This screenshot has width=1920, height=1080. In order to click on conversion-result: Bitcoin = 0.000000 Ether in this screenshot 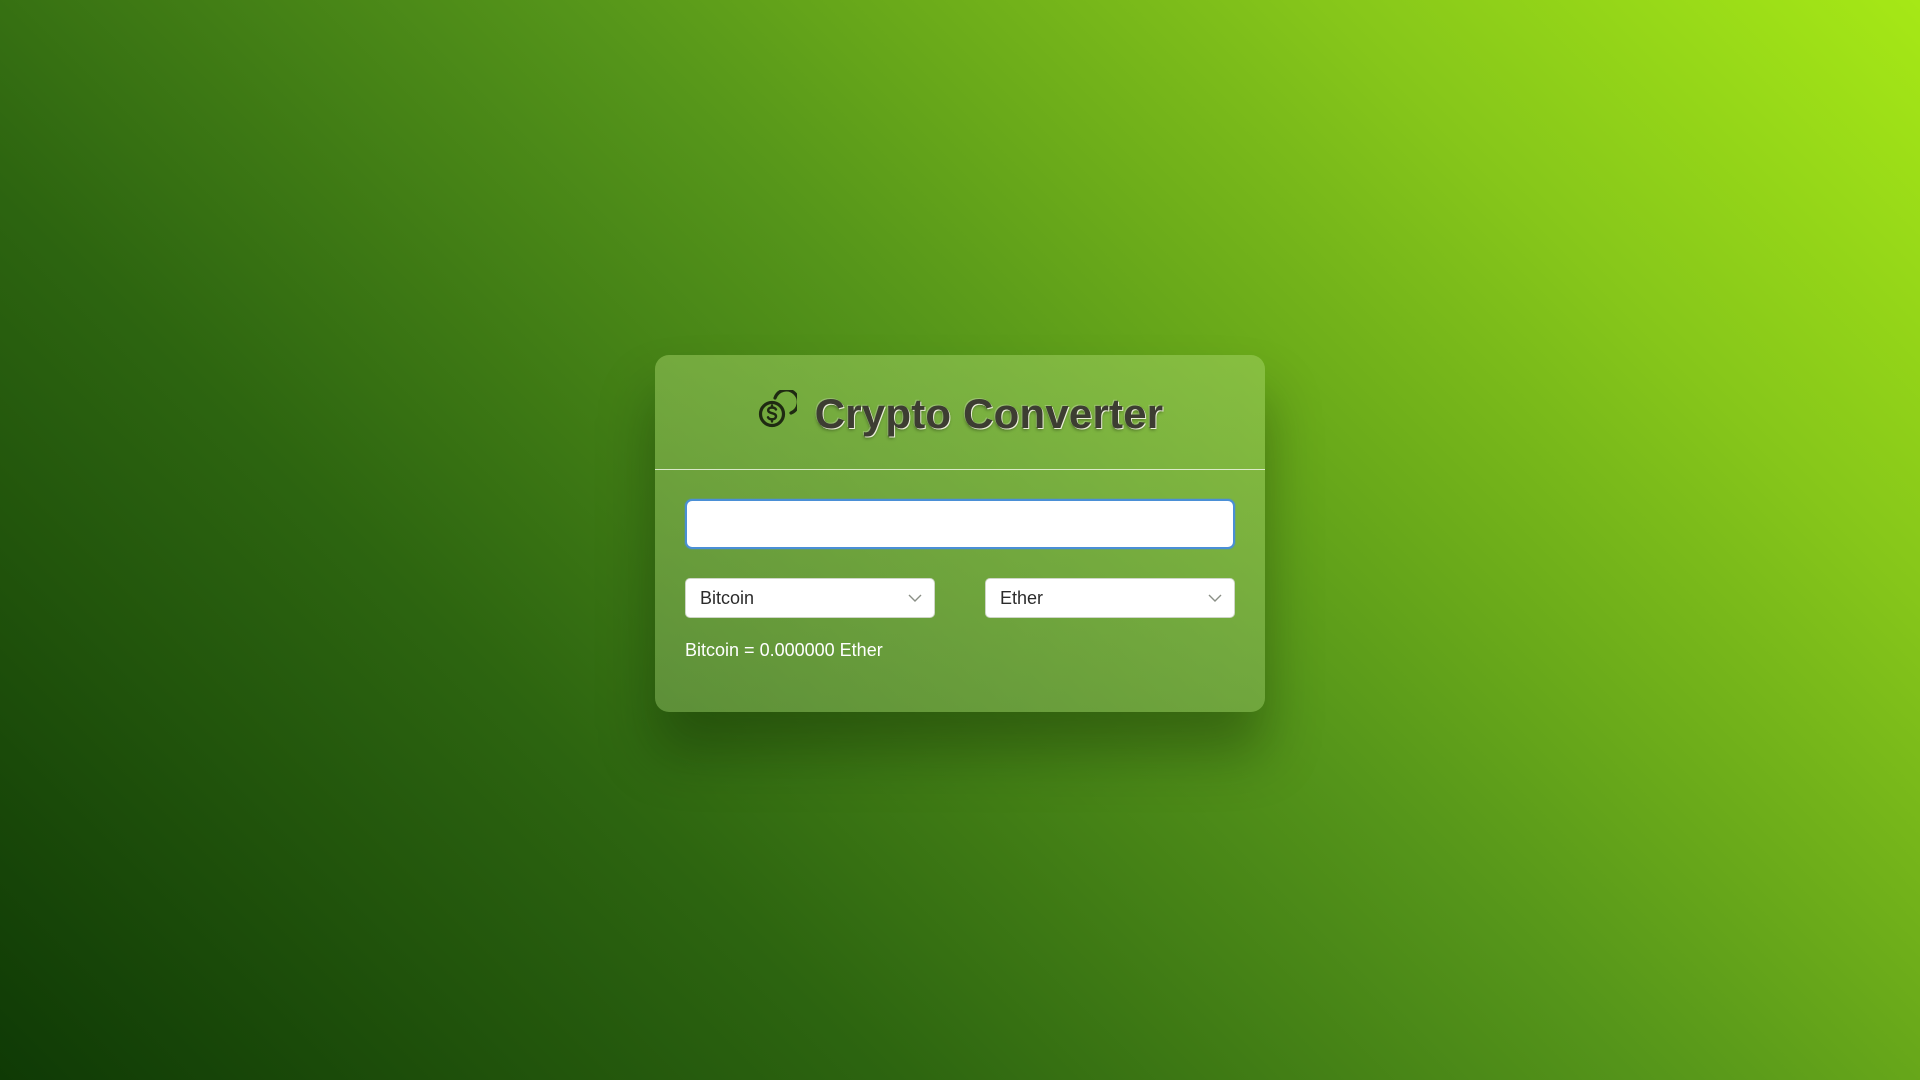, I will do `click(960, 650)`.